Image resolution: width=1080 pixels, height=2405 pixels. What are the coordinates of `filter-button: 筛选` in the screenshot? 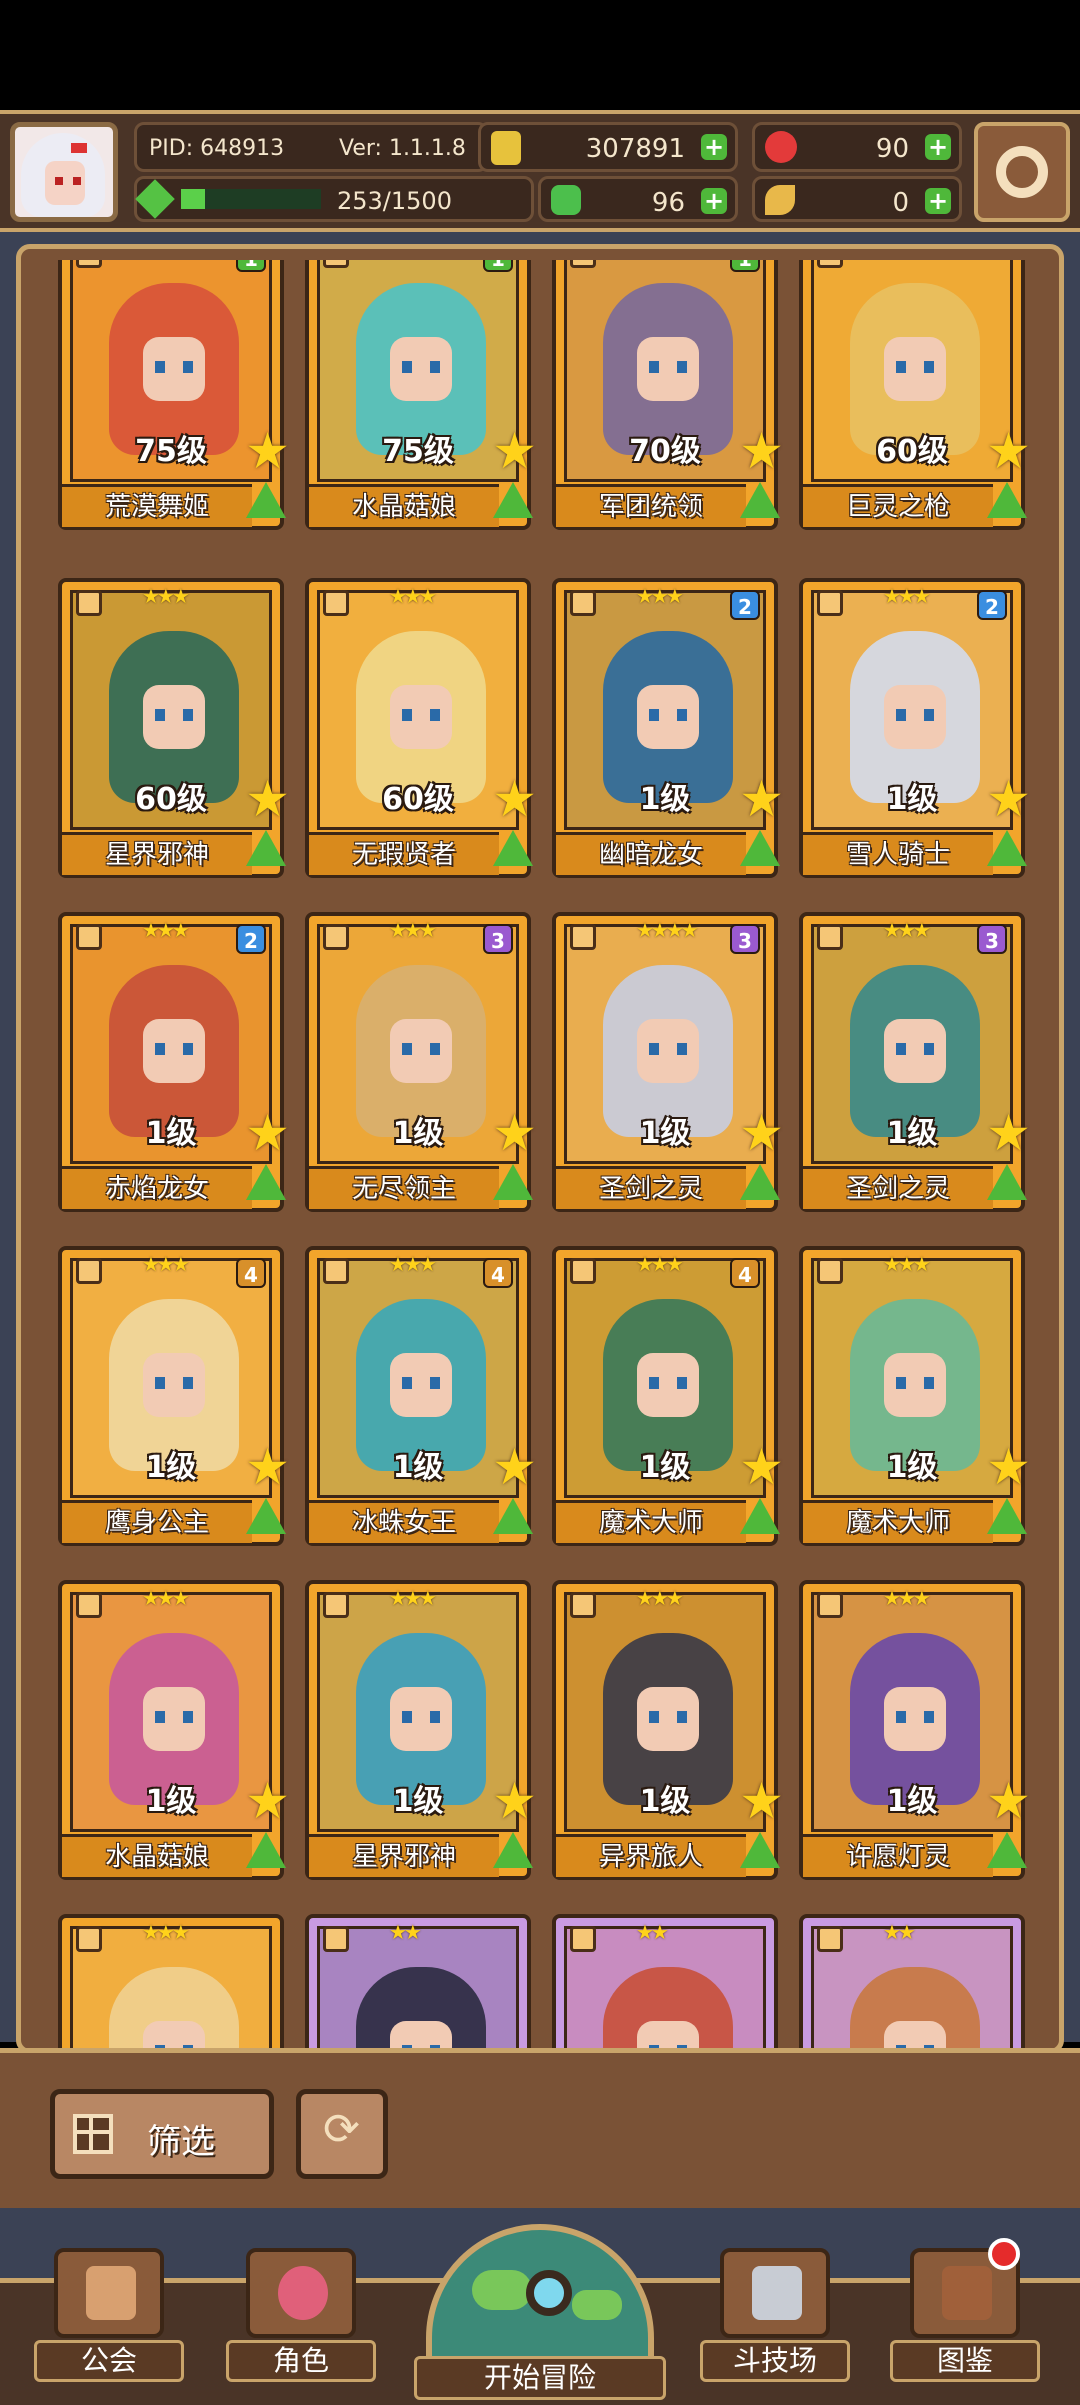 It's located at (162, 2134).